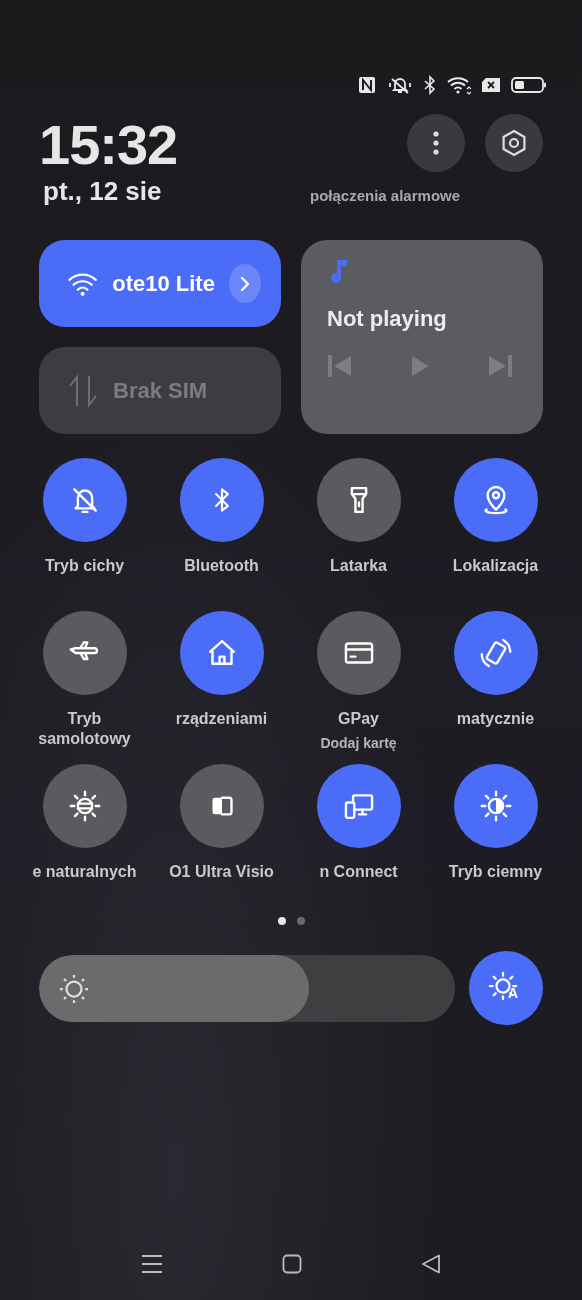  I want to click on bluetooth-icon, so click(430, 85).